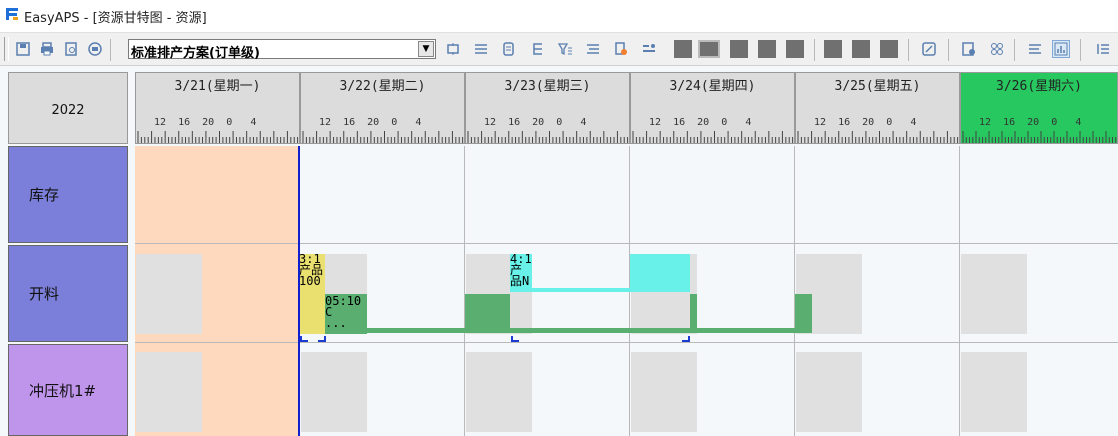 Image resolution: width=1118 pixels, height=436 pixels. What do you see at coordinates (68, 194) in the screenshot?
I see `resource-label: 库存` at bounding box center [68, 194].